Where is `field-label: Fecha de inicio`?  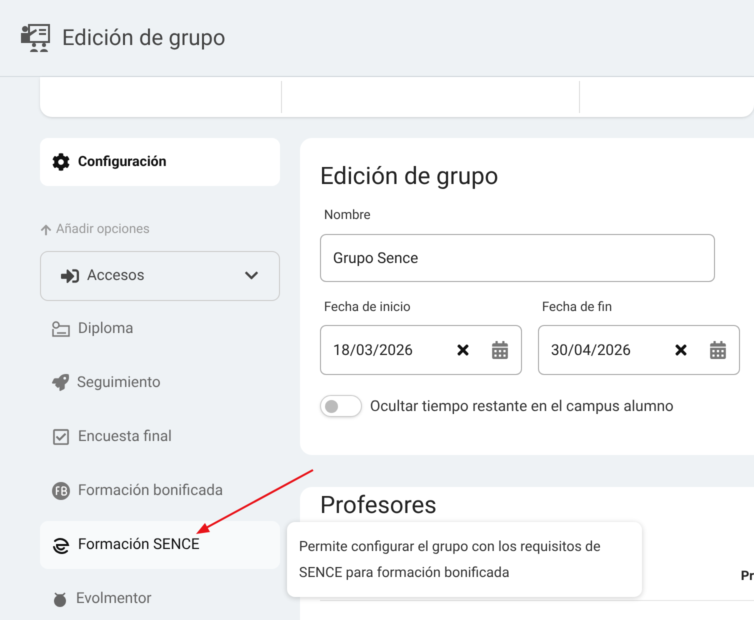 field-label: Fecha de inicio is located at coordinates (368, 307).